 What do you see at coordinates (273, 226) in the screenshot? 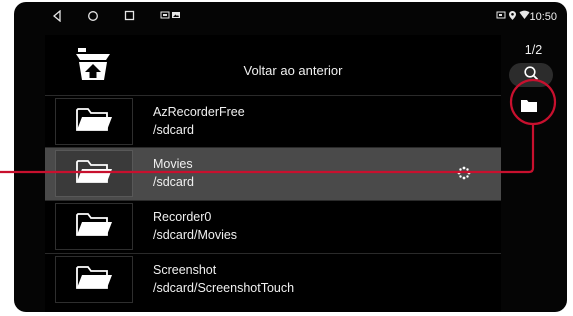
I see `folder-row-recorder0: Recorder0 /sdcard/Movies` at bounding box center [273, 226].